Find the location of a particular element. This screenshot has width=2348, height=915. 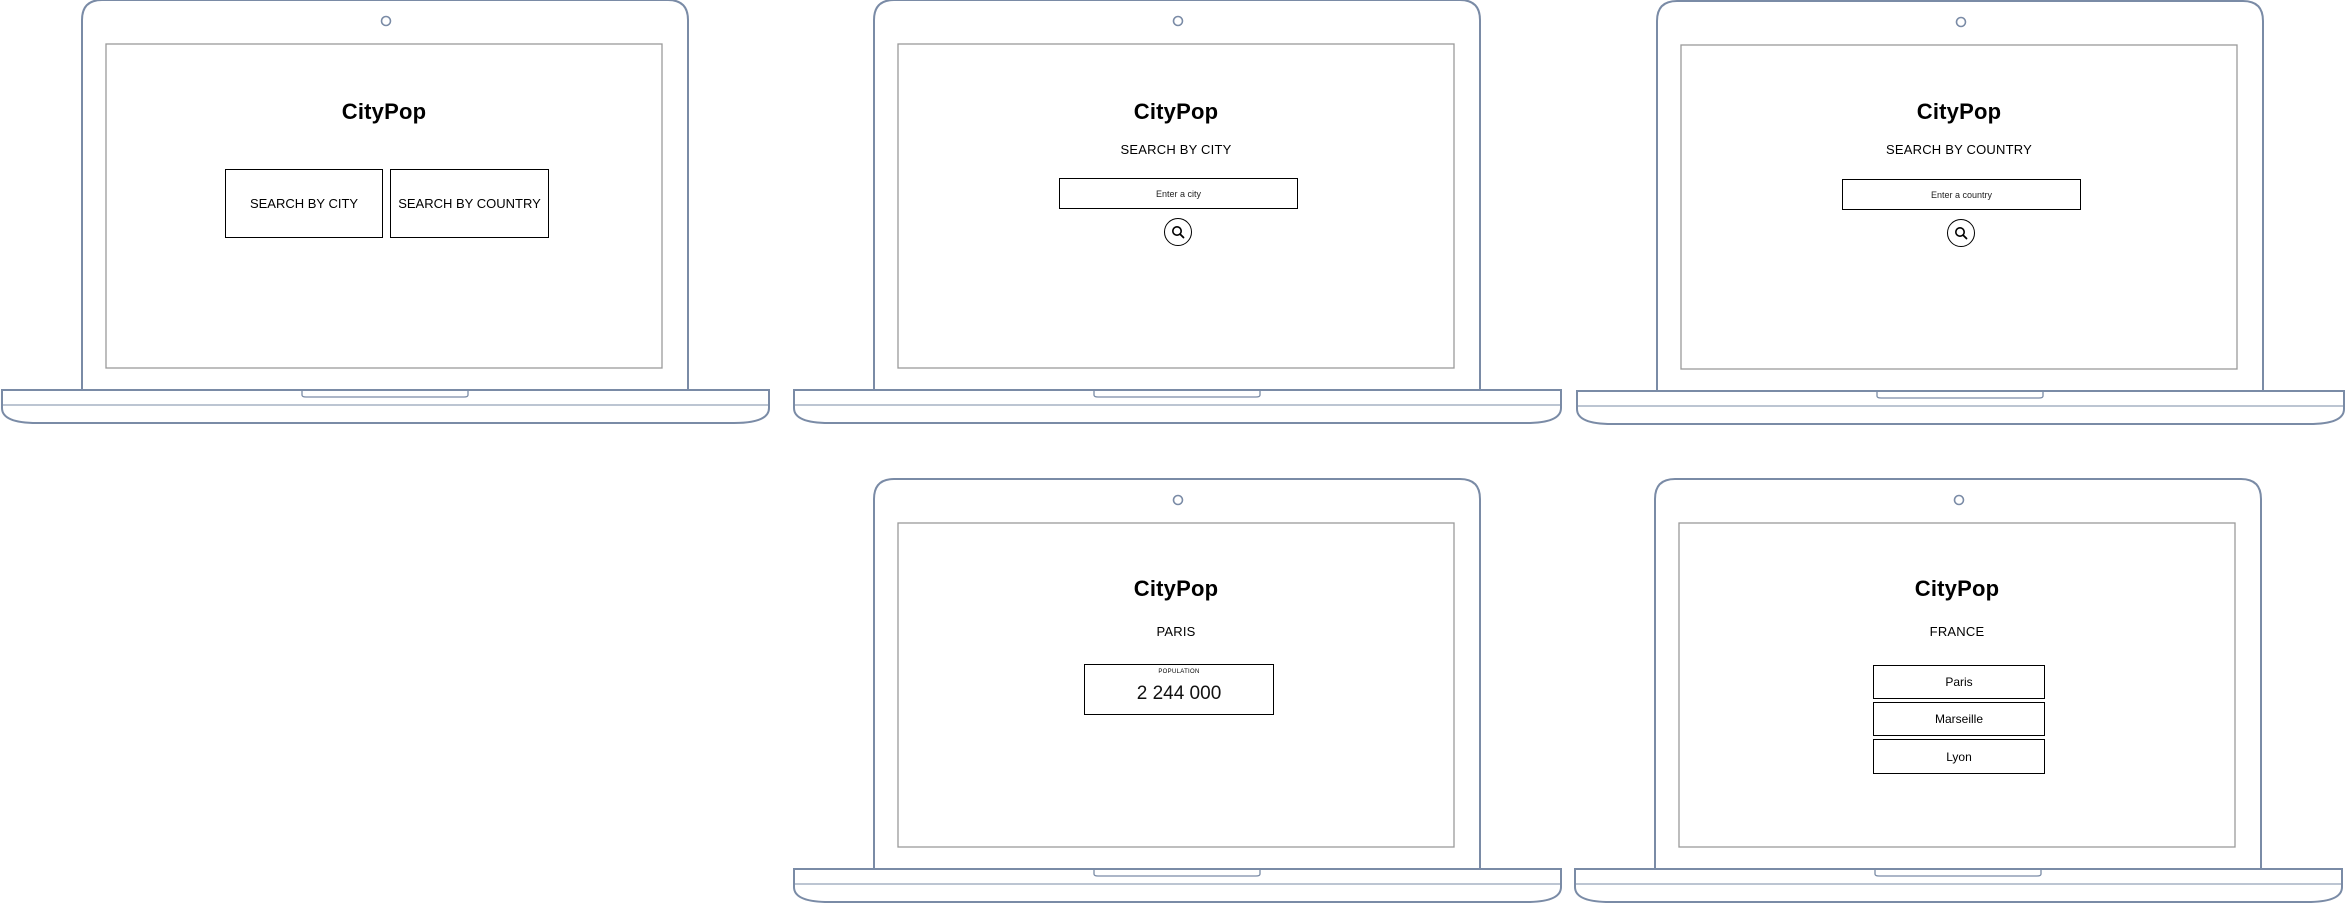

search-by-city-button: SEARCH BY CITY is located at coordinates (304, 203).